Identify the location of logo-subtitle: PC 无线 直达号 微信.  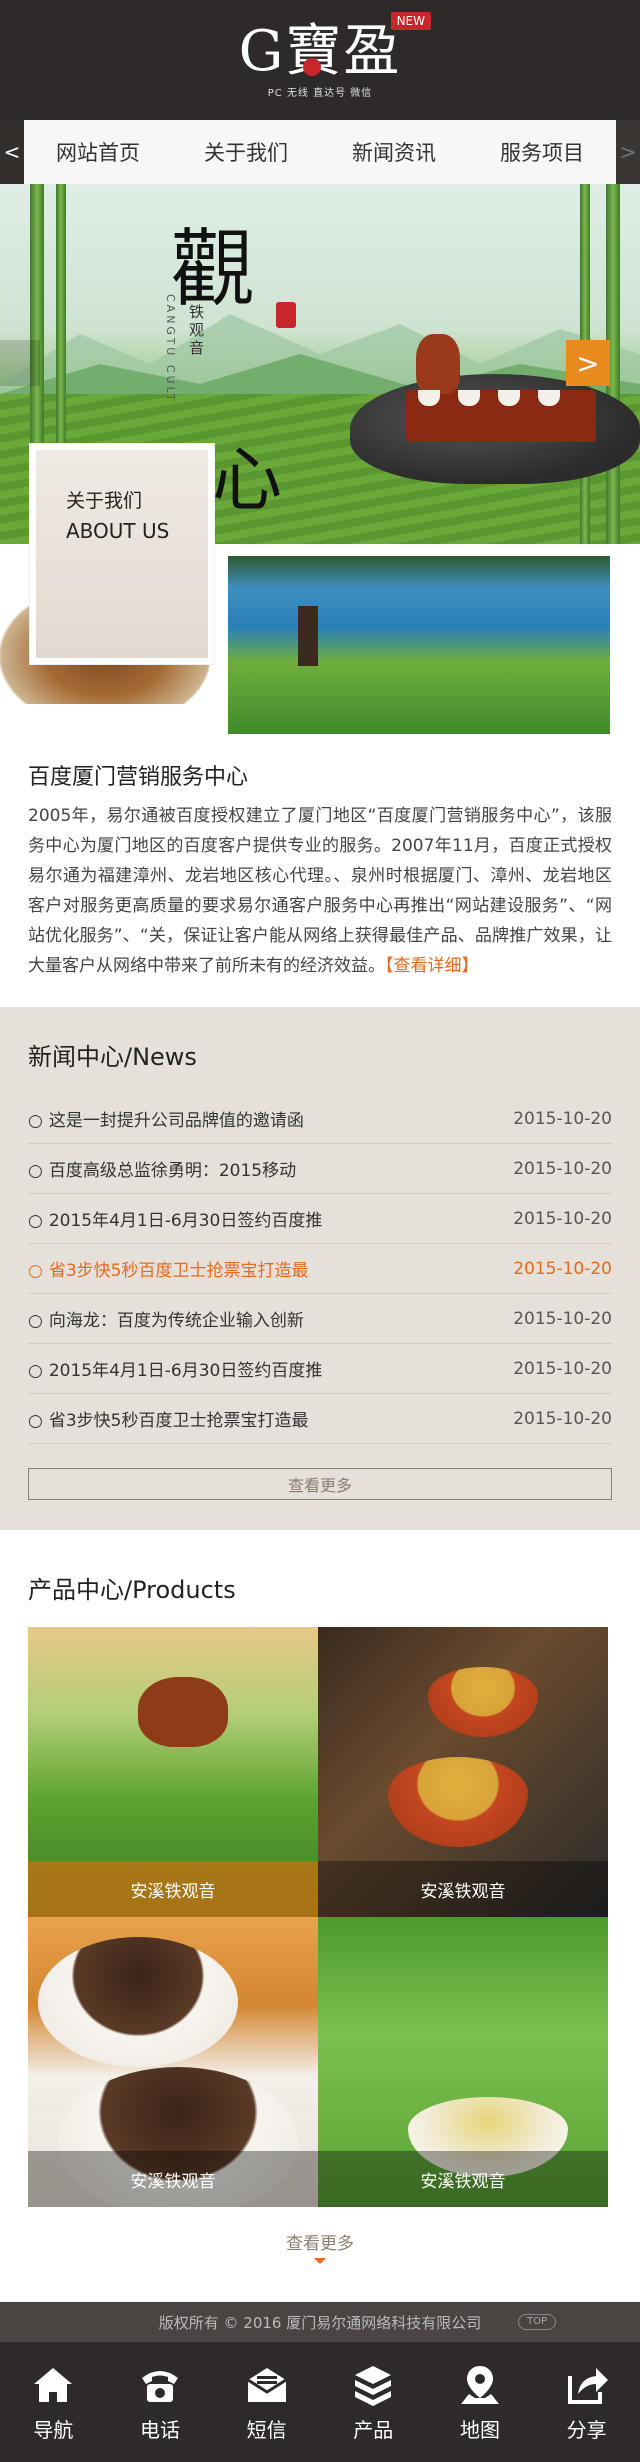
(320, 93).